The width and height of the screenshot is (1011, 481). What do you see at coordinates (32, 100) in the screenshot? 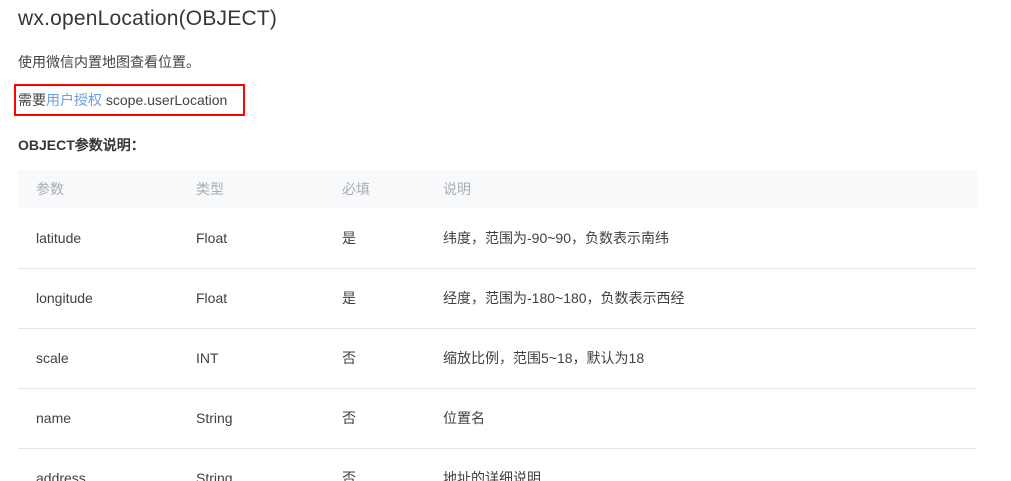
I see `auth-note-prefix: 需要` at bounding box center [32, 100].